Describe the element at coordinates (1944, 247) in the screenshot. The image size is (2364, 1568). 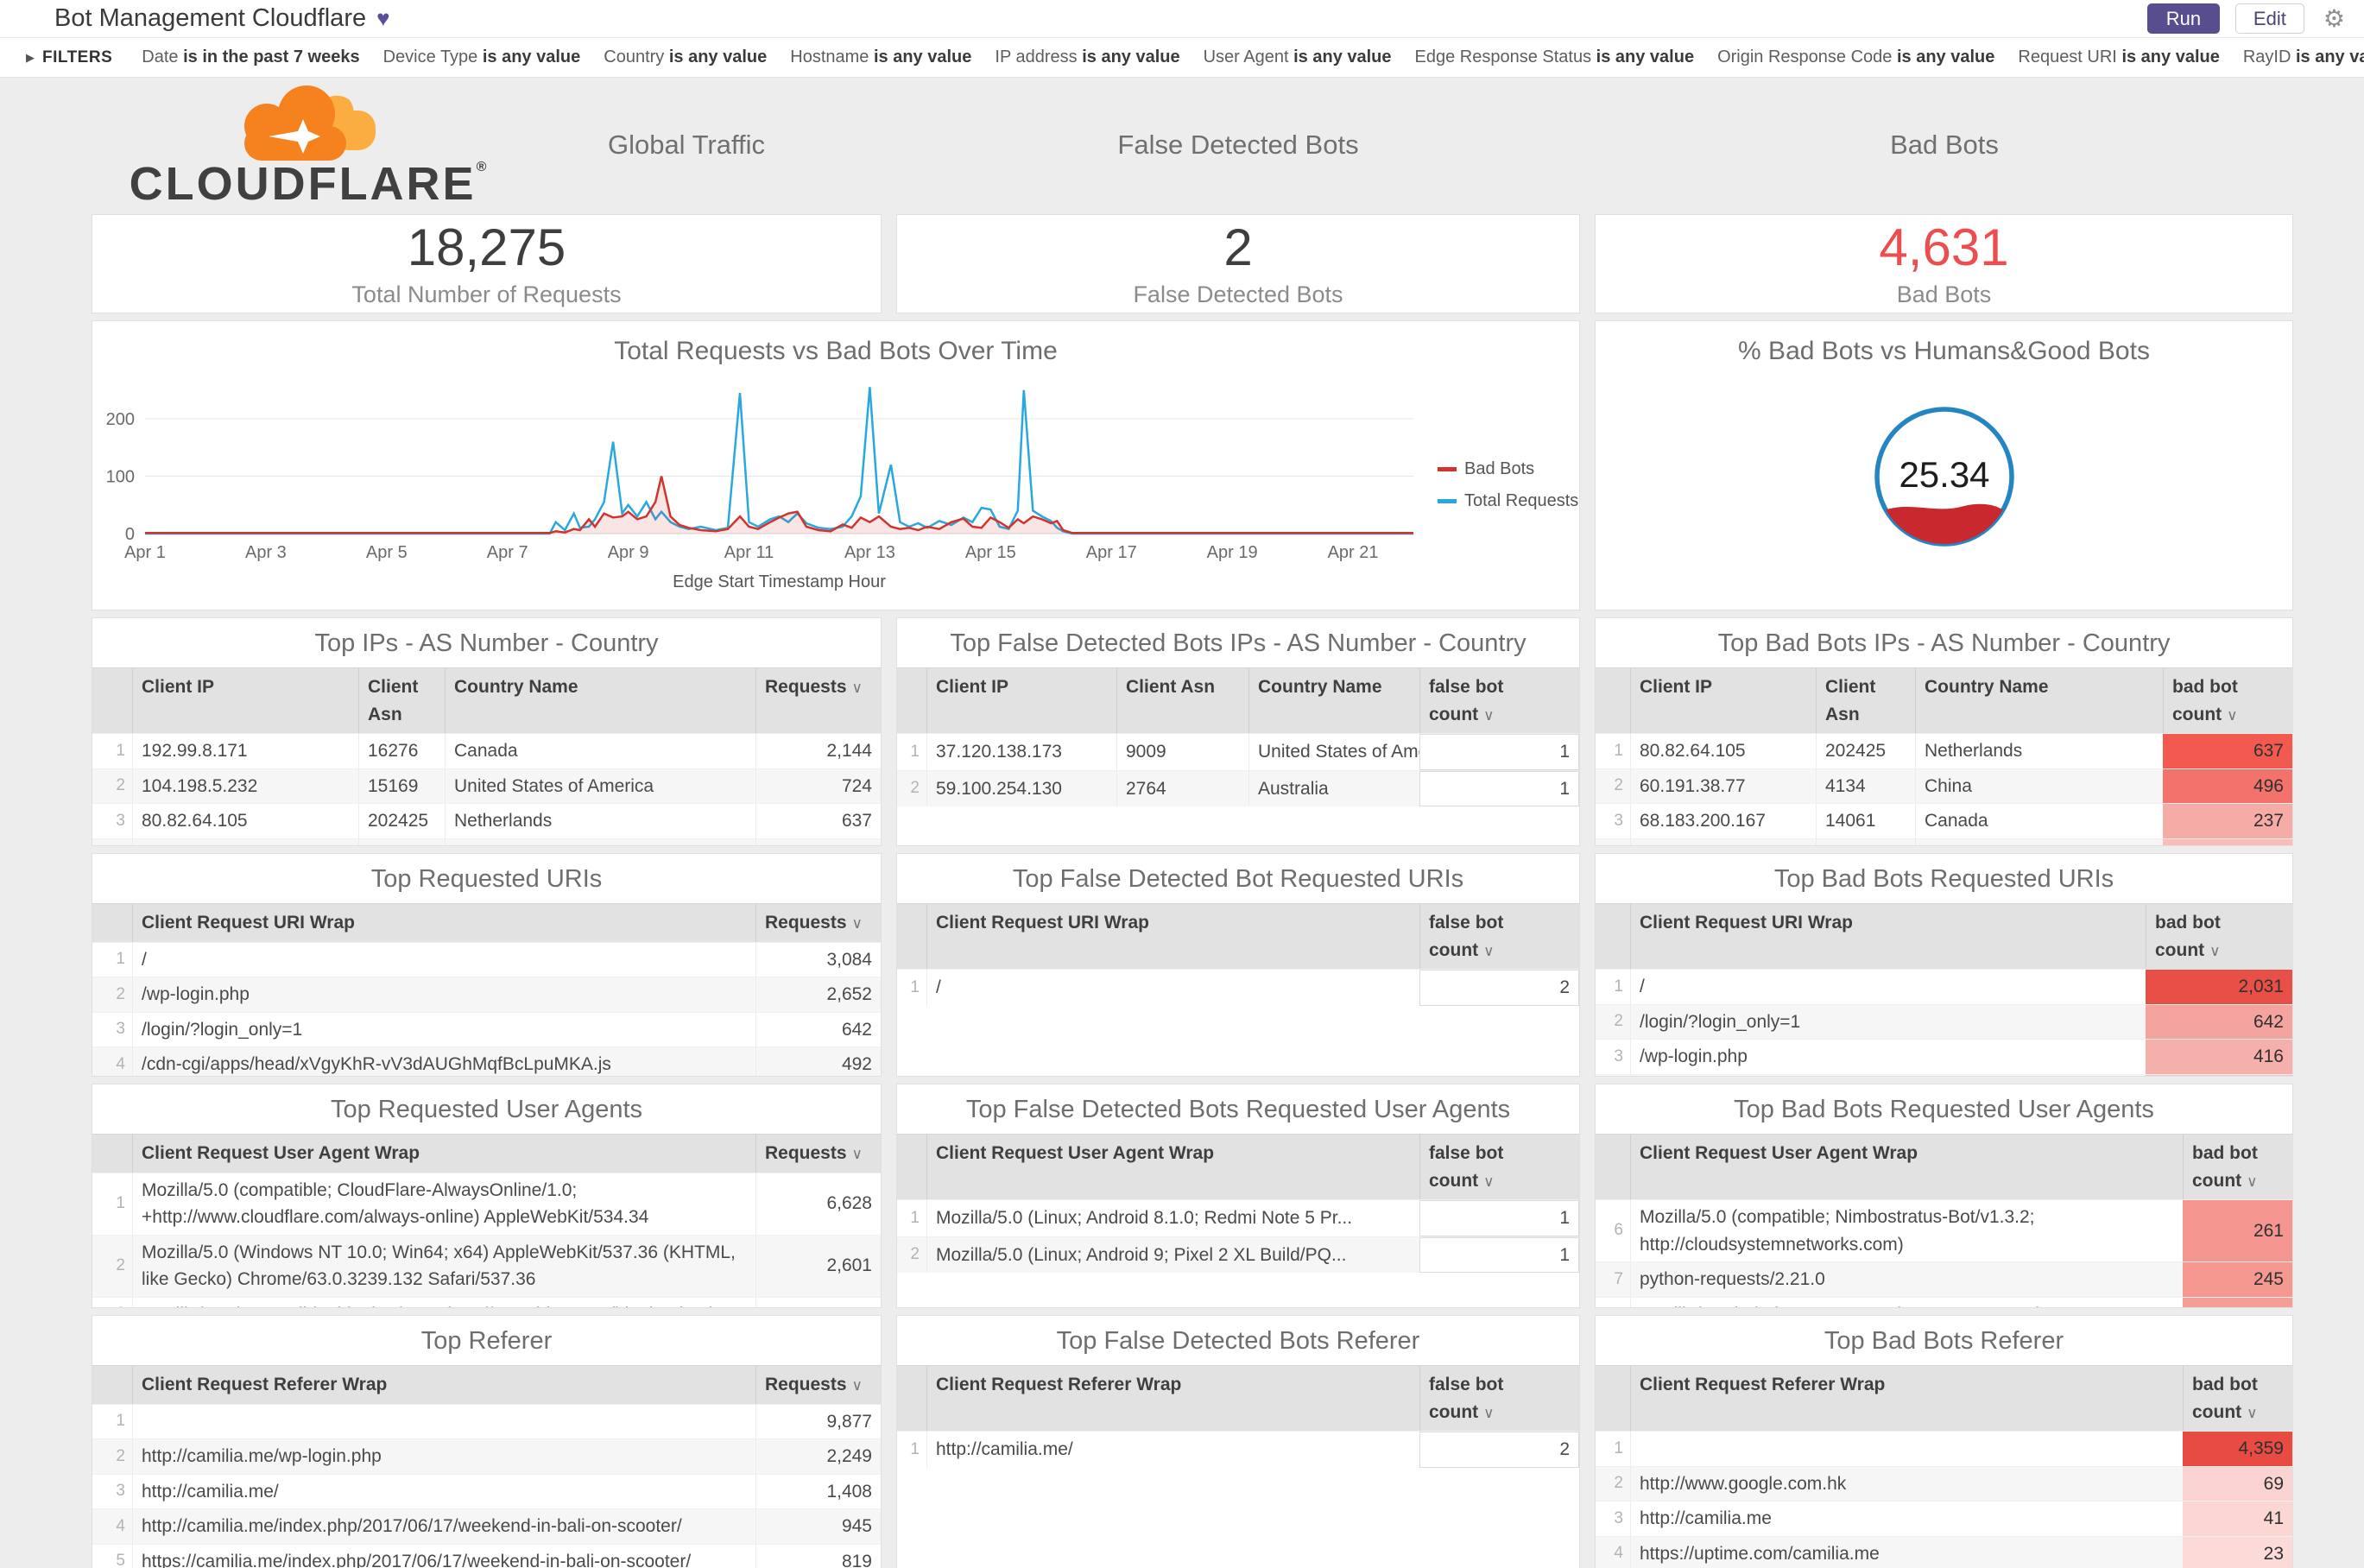
I see `kpi-value: 4,631` at that location.